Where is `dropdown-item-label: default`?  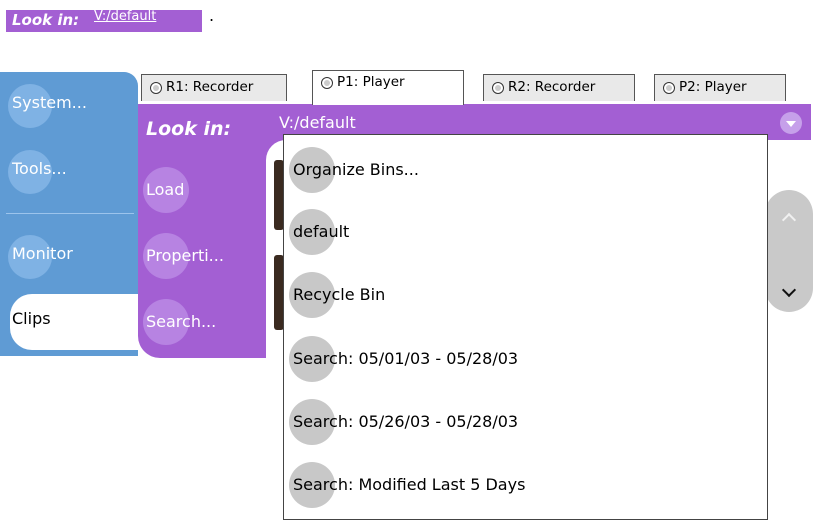 dropdown-item-label: default is located at coordinates (321, 231).